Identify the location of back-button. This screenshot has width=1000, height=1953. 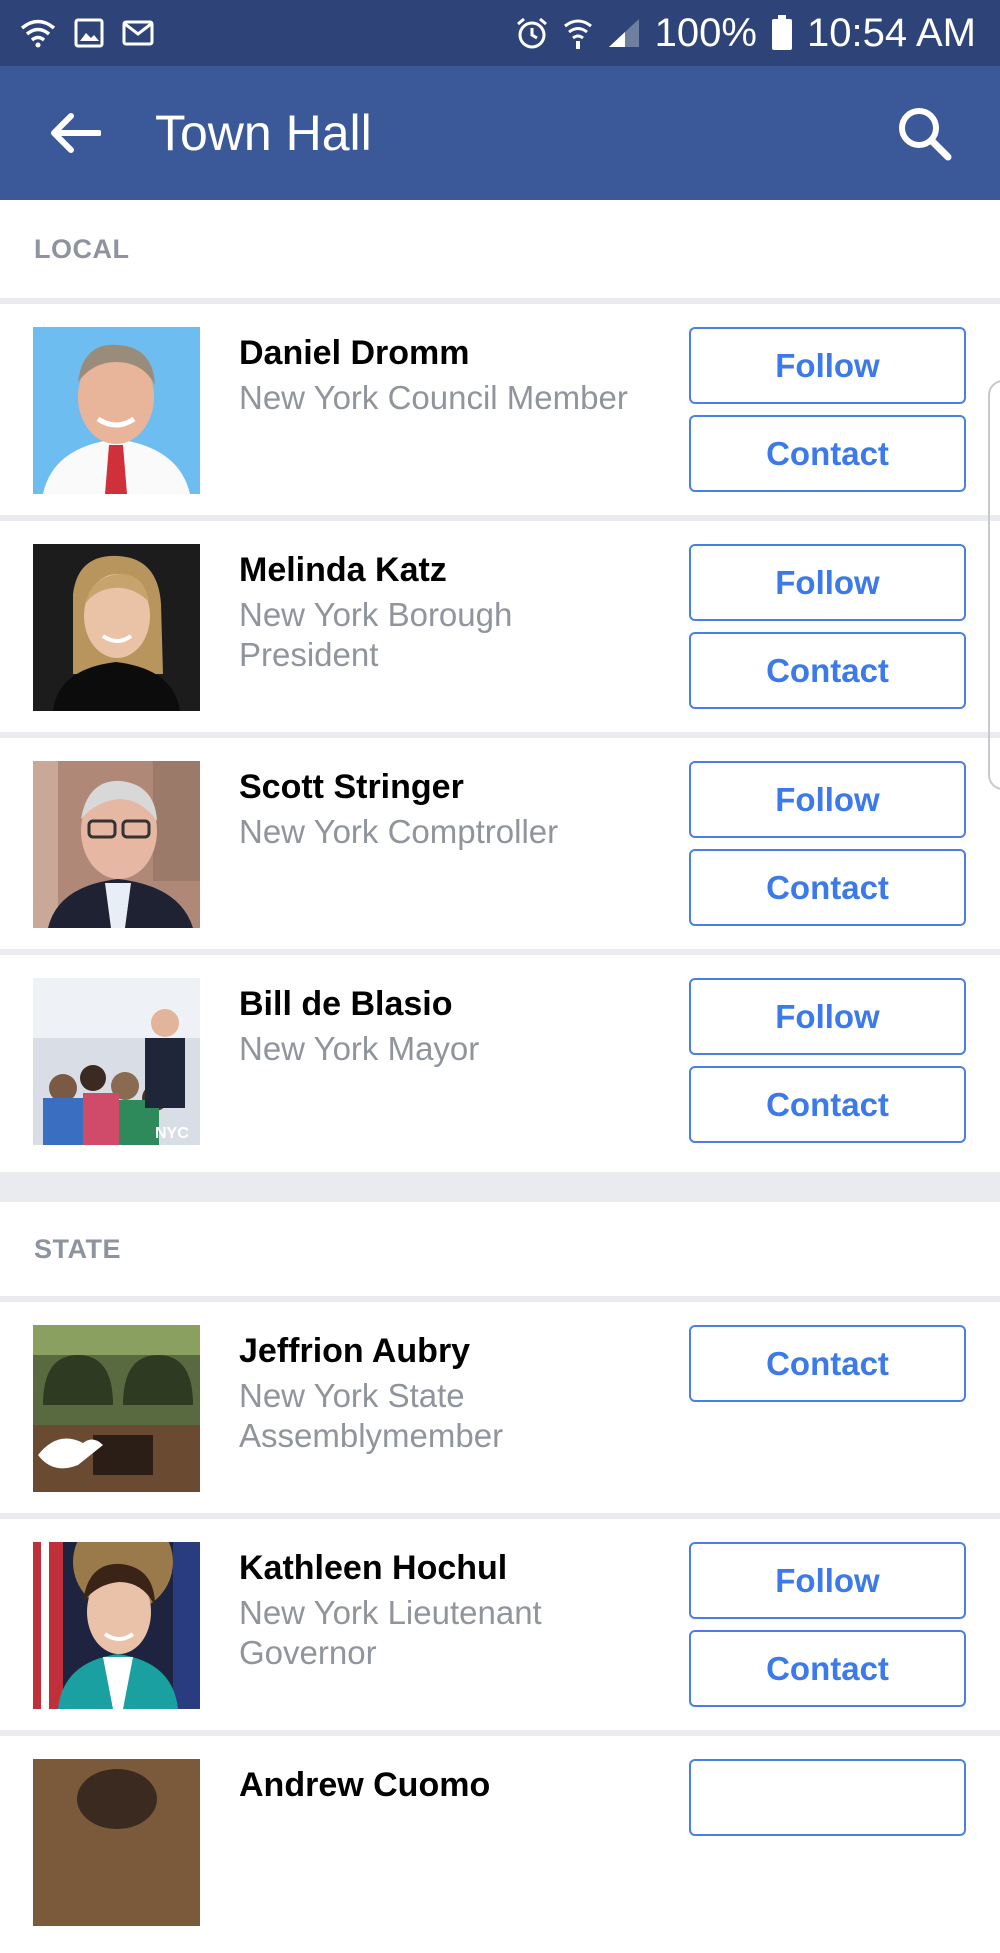
(75, 133).